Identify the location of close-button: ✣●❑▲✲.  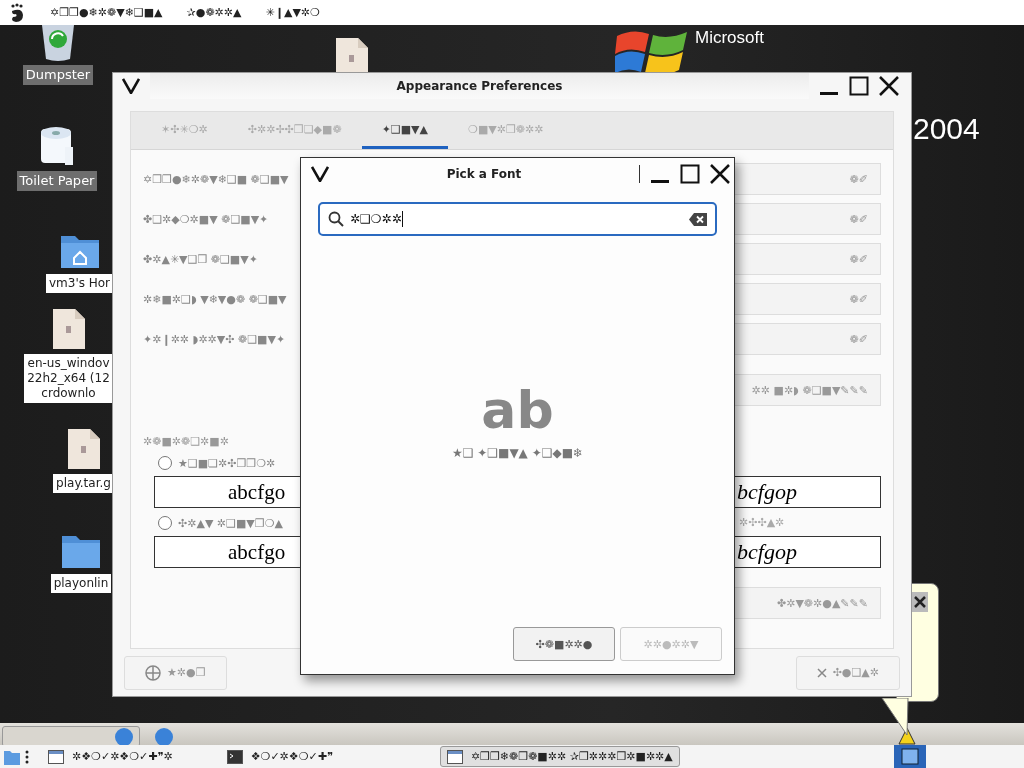
(847, 672).